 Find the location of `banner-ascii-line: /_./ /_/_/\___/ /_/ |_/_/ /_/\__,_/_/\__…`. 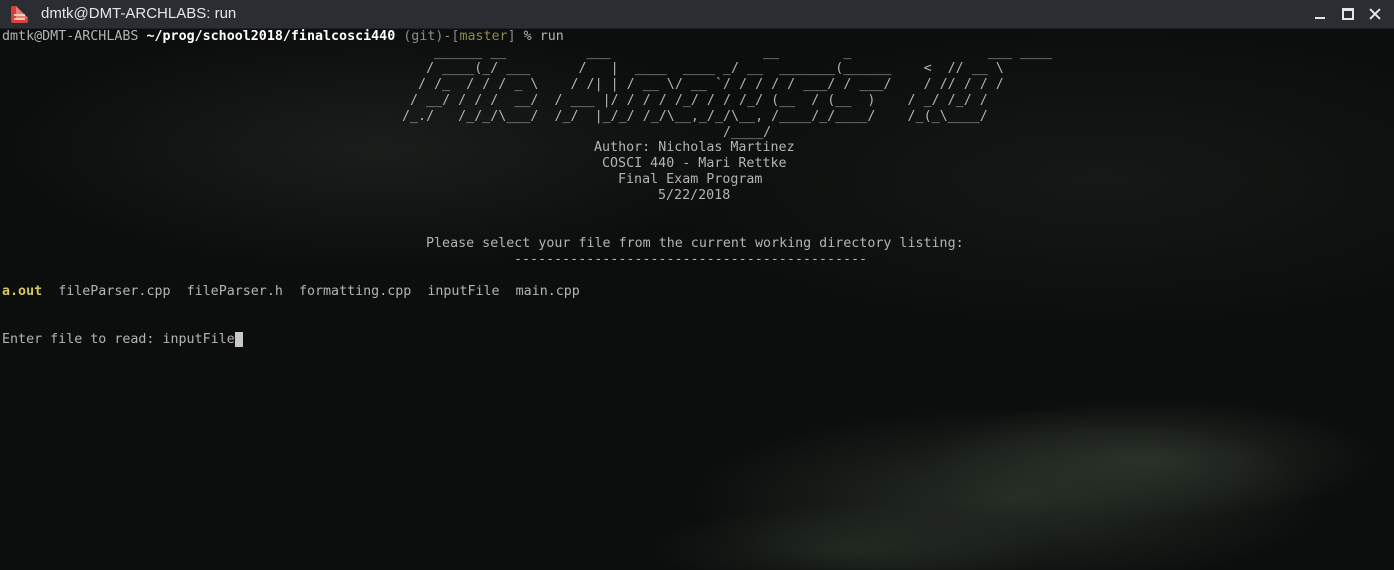

banner-ascii-line: /_./ /_/_/\___/ /_/ |_/_/ /_/\__,_/_/\__… is located at coordinates (695, 116).